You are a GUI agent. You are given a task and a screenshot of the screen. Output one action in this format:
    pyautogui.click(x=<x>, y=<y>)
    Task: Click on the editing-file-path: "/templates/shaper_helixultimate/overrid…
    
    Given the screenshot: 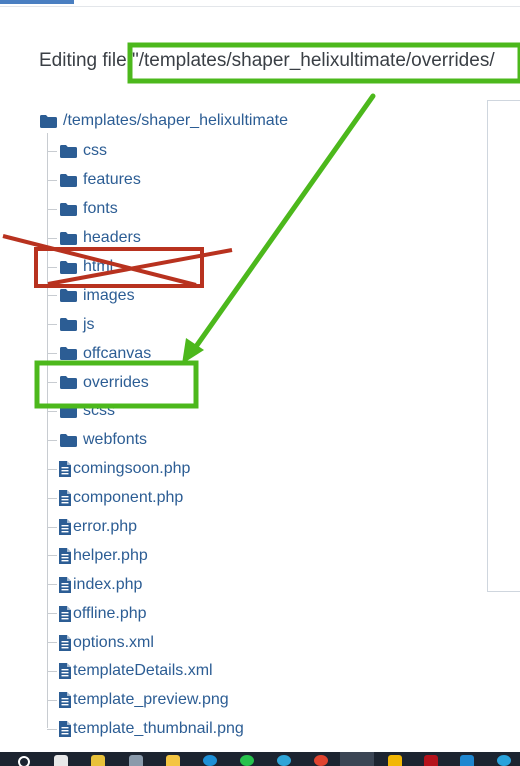 What is the action you would take?
    pyautogui.click(x=313, y=60)
    